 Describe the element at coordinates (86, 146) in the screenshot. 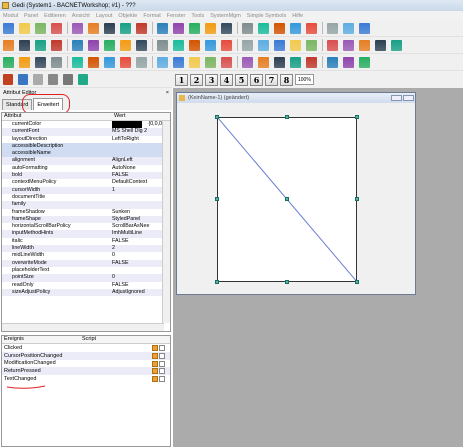

I see `property-row: accessibleDescription` at that location.